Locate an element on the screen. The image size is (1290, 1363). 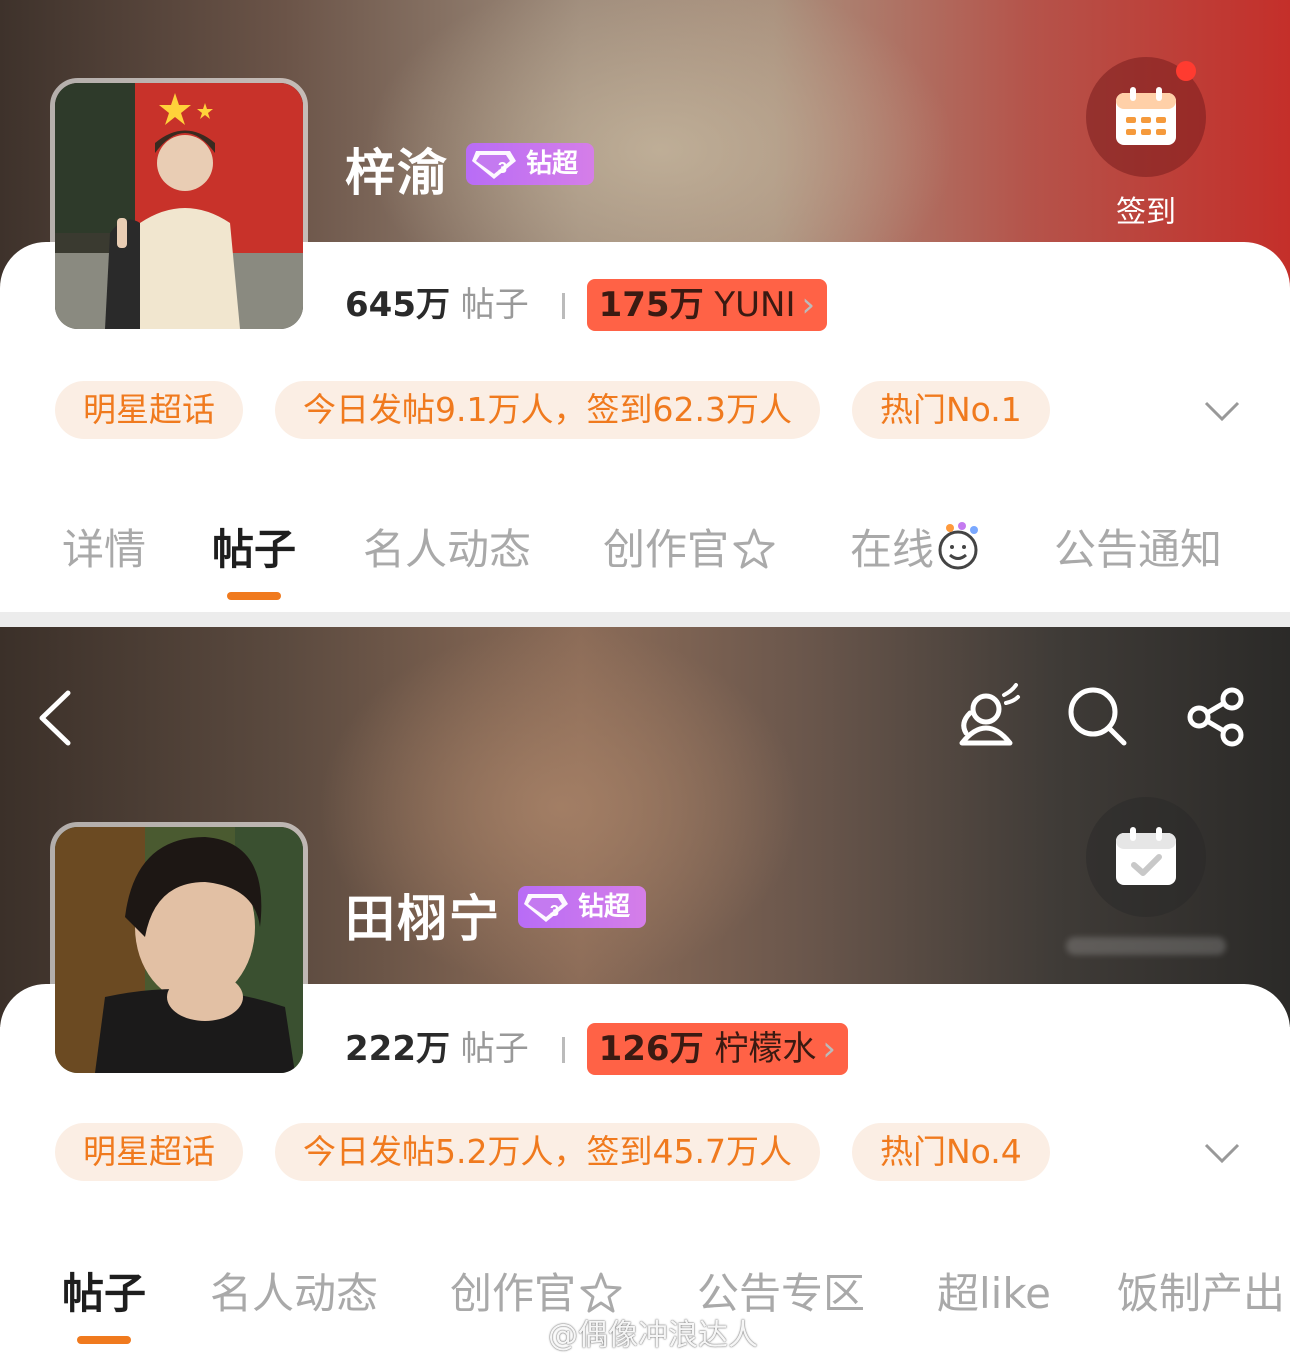
fans-label: YUNI is located at coordinates (755, 305).